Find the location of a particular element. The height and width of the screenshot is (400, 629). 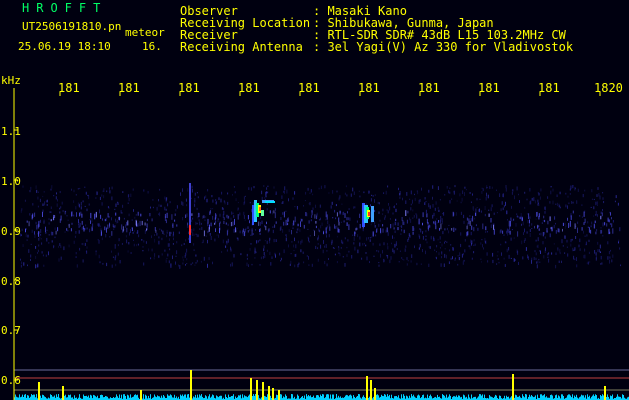

y-axis-unit: kHz is located at coordinates (11, 80).